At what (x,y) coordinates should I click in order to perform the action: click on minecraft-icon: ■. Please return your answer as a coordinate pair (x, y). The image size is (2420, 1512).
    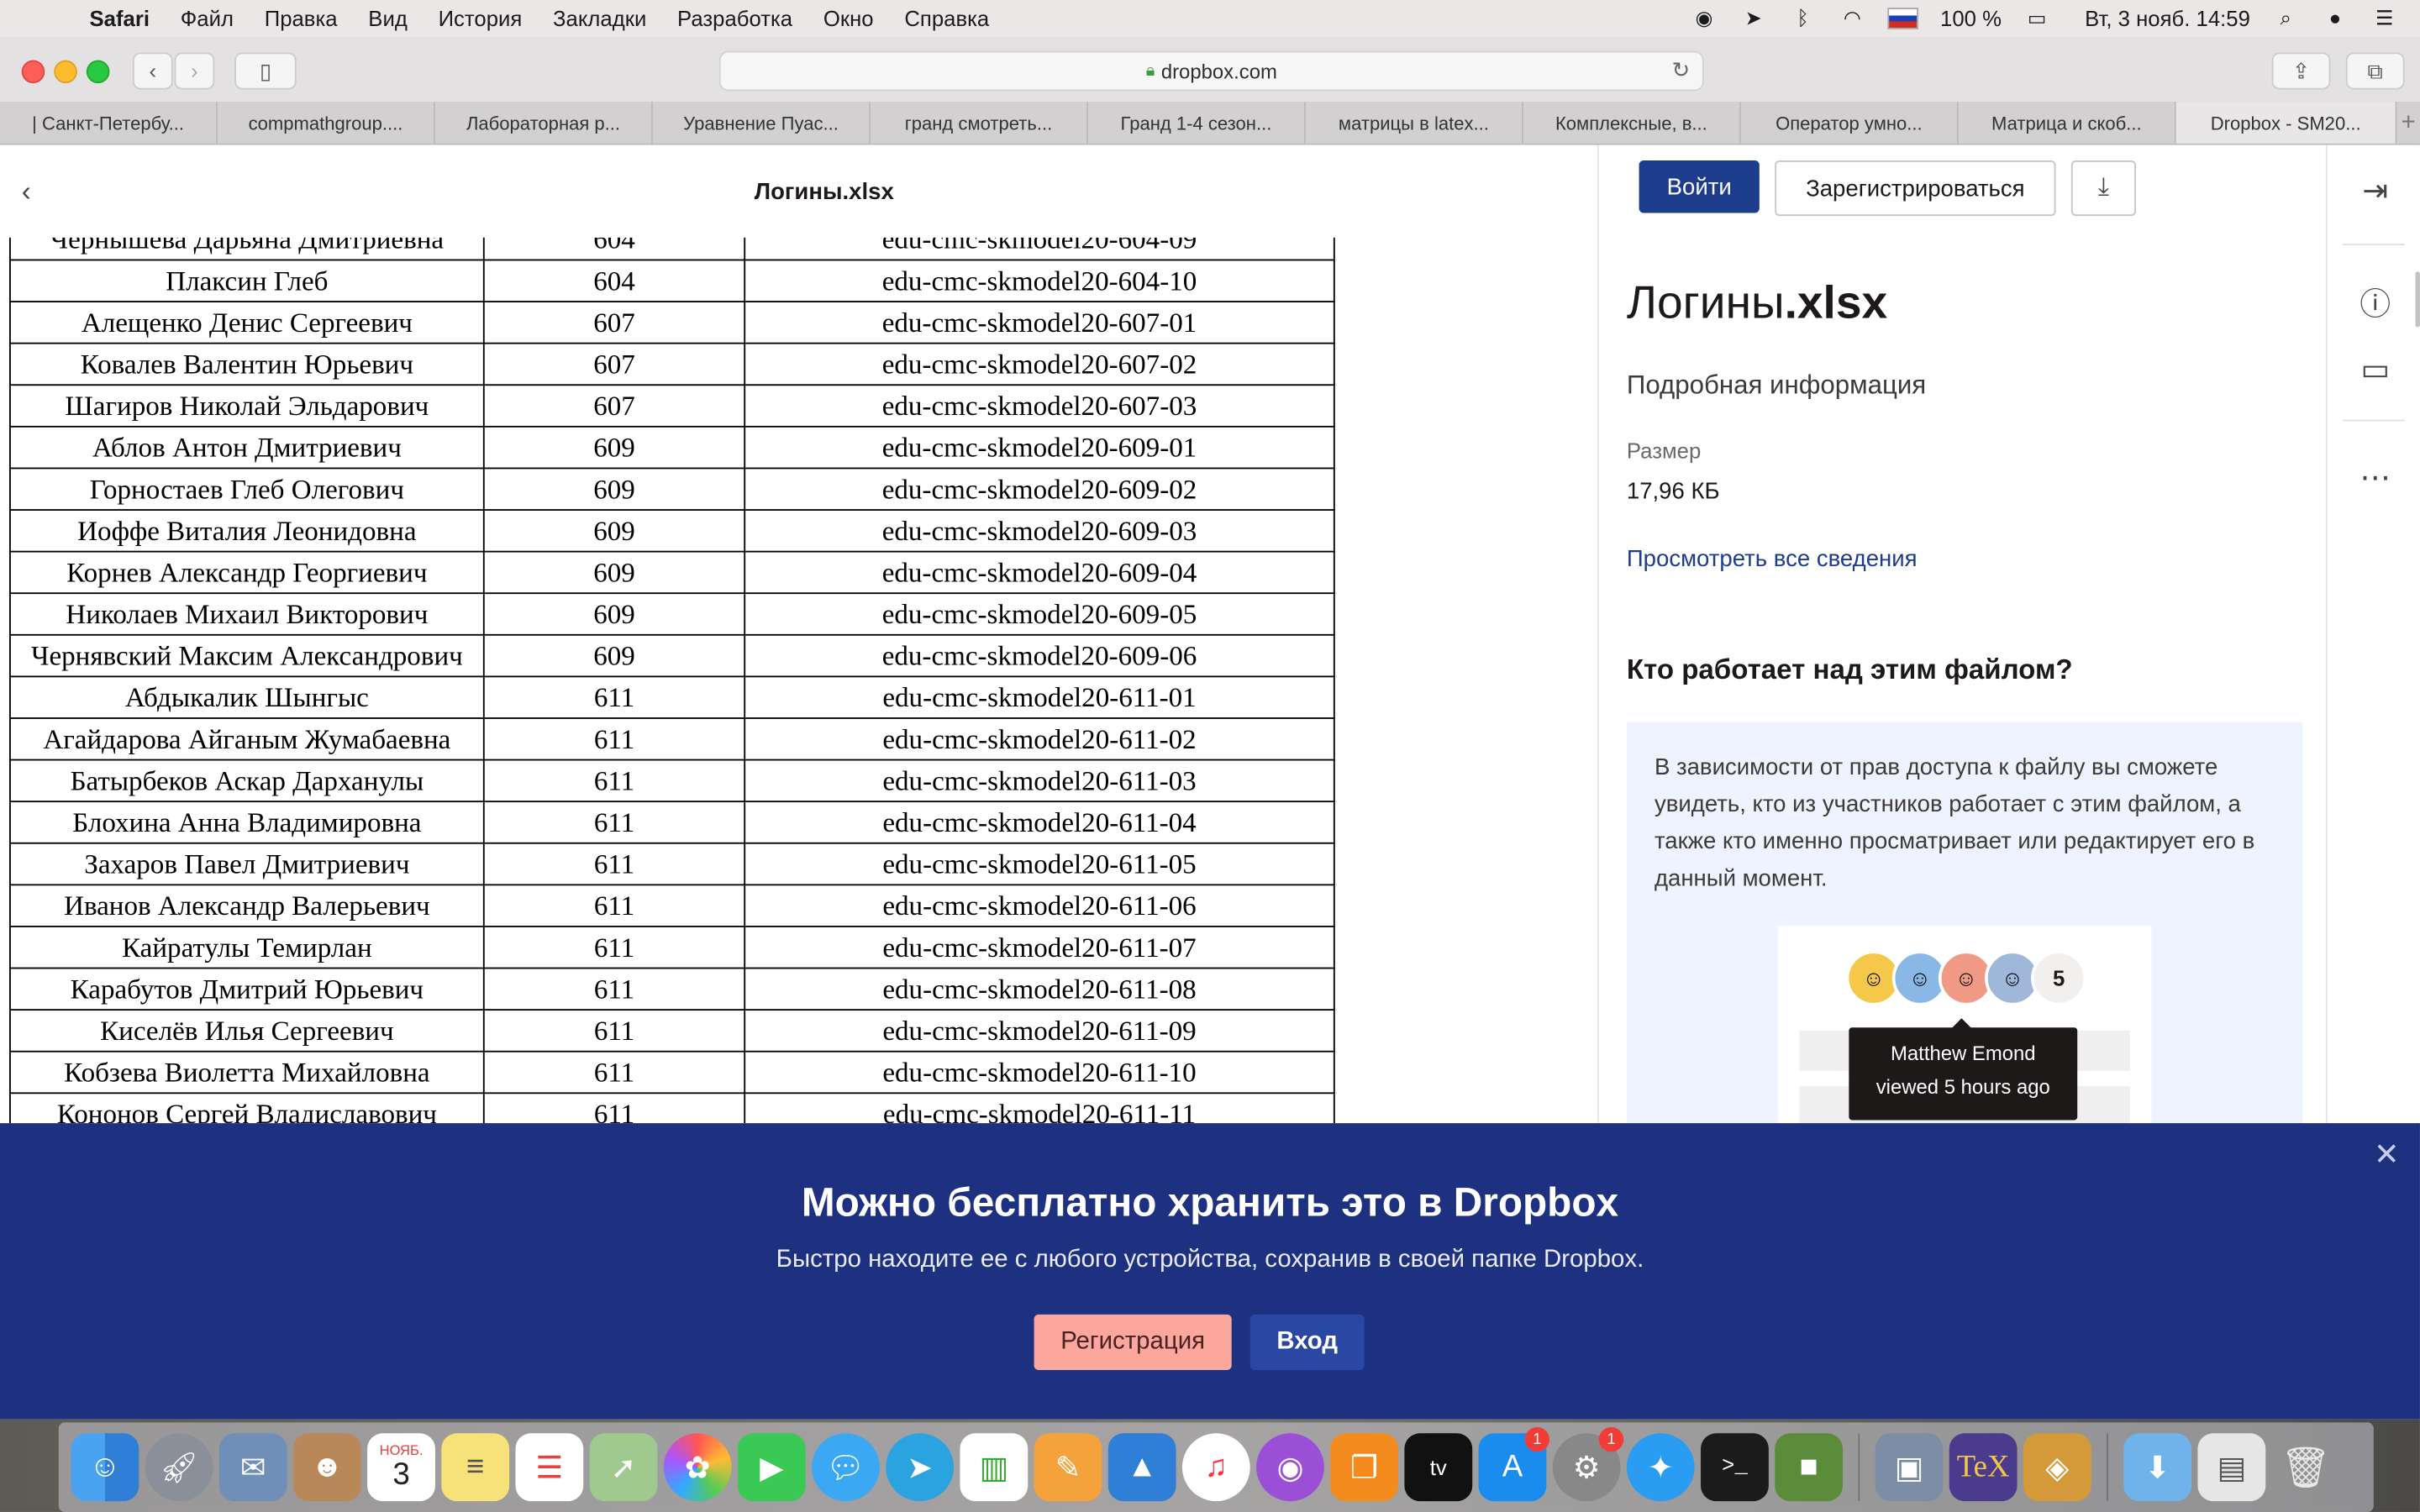
    Looking at the image, I should click on (1809, 1467).